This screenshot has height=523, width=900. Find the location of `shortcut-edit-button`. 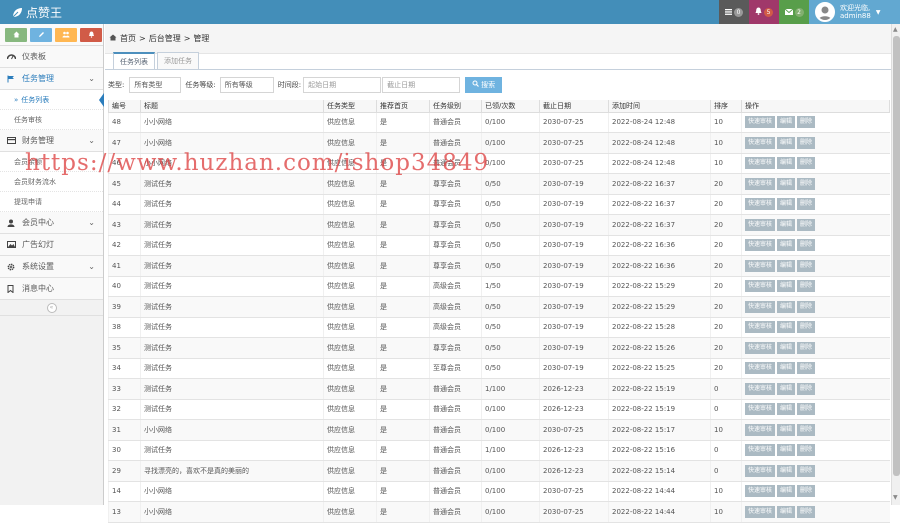

shortcut-edit-button is located at coordinates (41, 35).